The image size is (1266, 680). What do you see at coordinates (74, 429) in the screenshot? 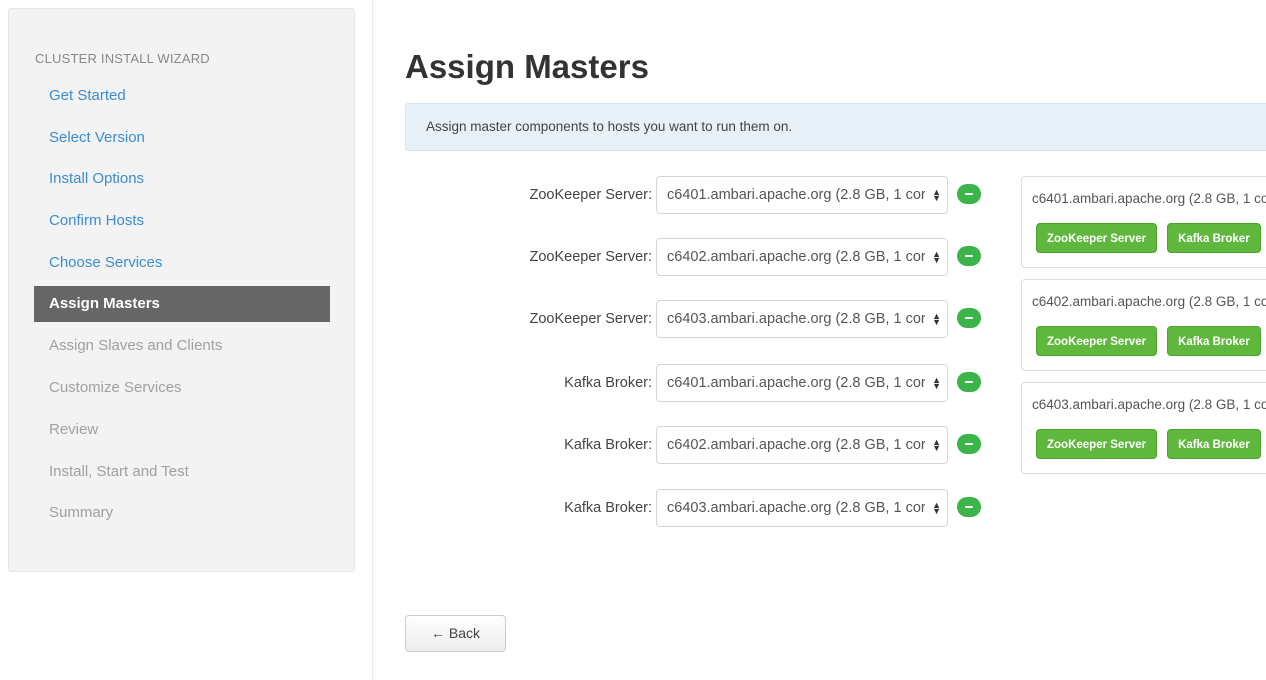
I see `sidebar-item-review: Review` at bounding box center [74, 429].